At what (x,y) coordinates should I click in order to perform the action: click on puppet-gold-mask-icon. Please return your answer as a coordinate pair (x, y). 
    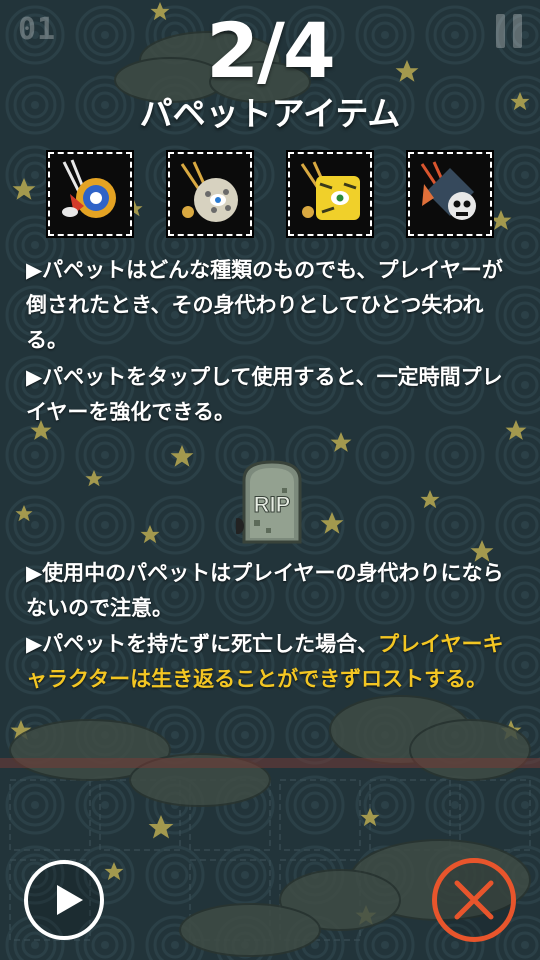
    Looking at the image, I should click on (210, 194).